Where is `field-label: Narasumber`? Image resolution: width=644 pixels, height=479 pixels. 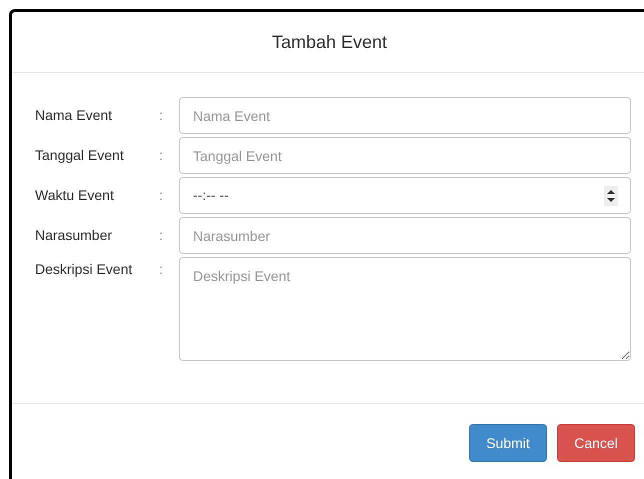 field-label: Narasumber is located at coordinates (74, 235).